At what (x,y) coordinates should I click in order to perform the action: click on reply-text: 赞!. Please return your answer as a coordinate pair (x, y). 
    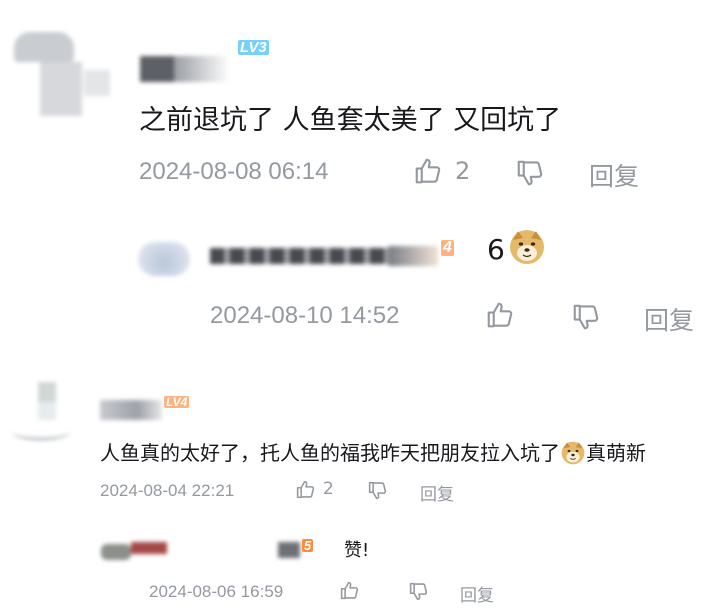
    Looking at the image, I should click on (357, 550).